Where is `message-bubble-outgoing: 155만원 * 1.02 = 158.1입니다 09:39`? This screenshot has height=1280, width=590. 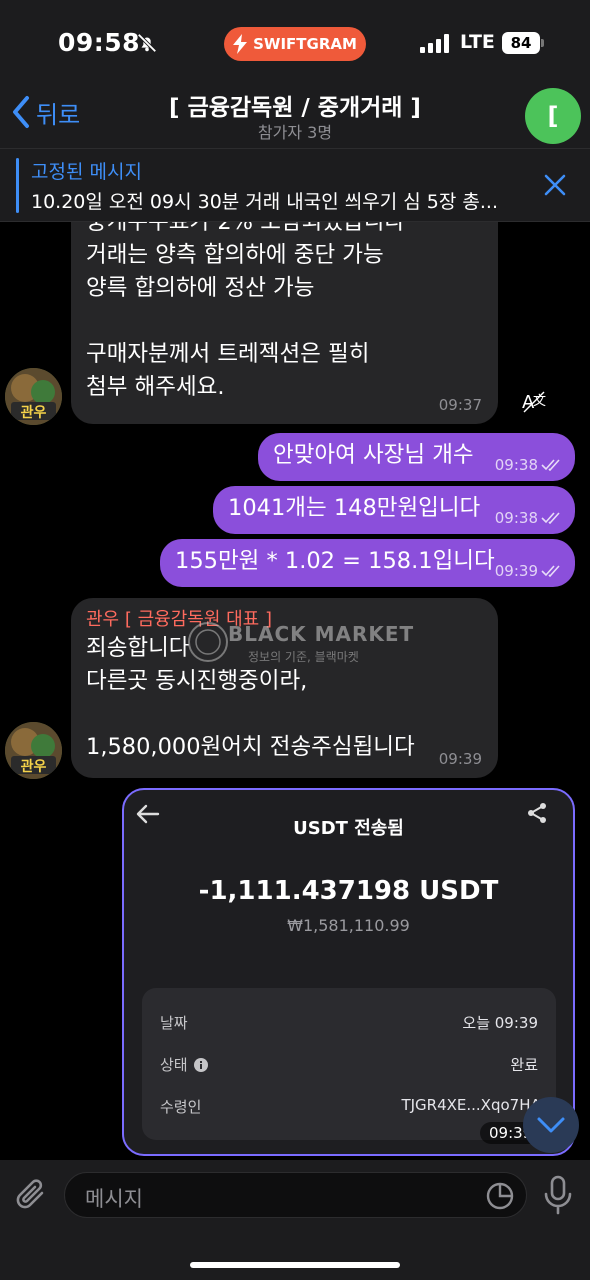 message-bubble-outgoing: 155만원 * 1.02 = 158.1입니다 09:39 is located at coordinates (367, 563).